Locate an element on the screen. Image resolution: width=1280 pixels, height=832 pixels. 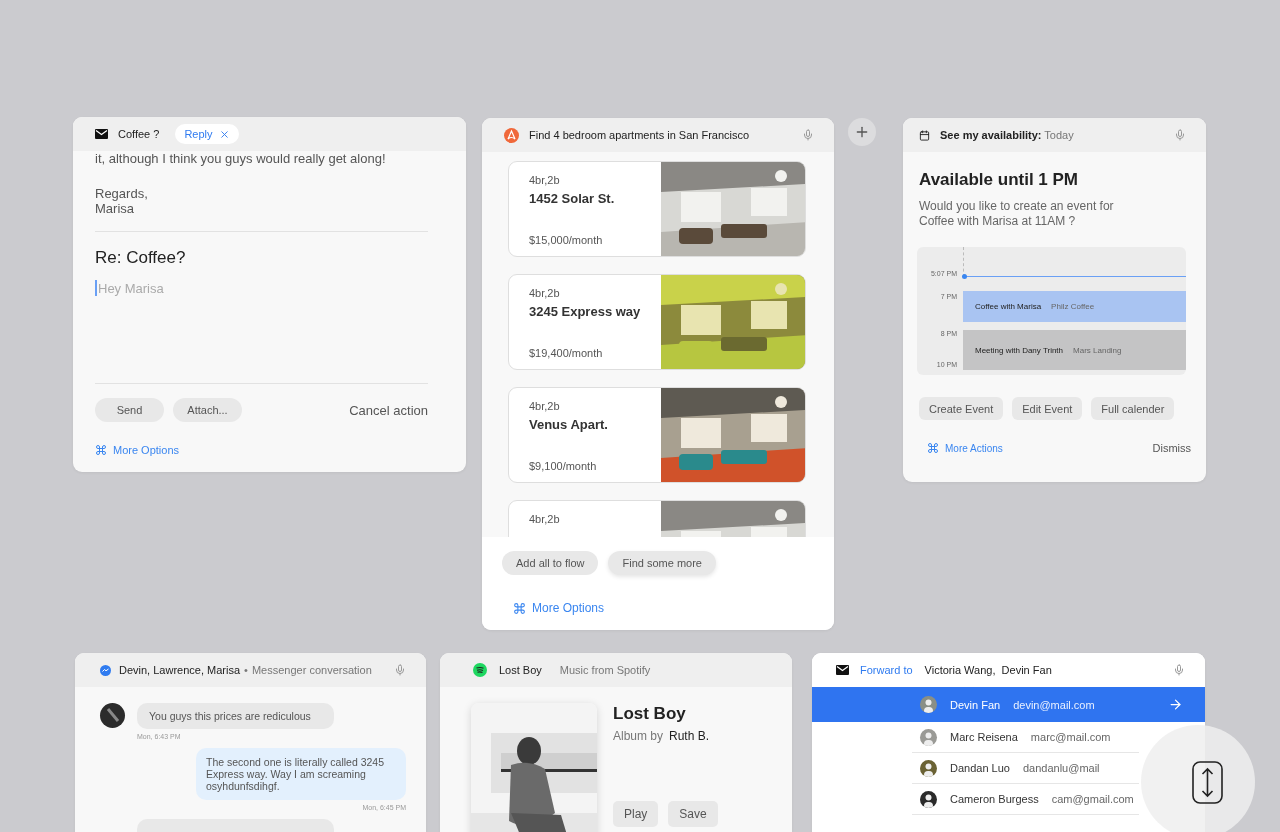
contact-row: Dandan Luo dandanlu@mail is located at coordinates (1025, 768).